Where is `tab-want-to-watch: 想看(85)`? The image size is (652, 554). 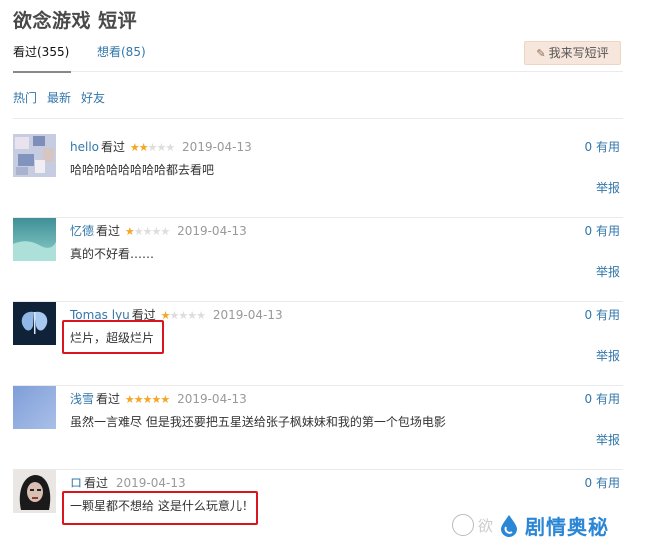 tab-want-to-watch: 想看(85) is located at coordinates (121, 58).